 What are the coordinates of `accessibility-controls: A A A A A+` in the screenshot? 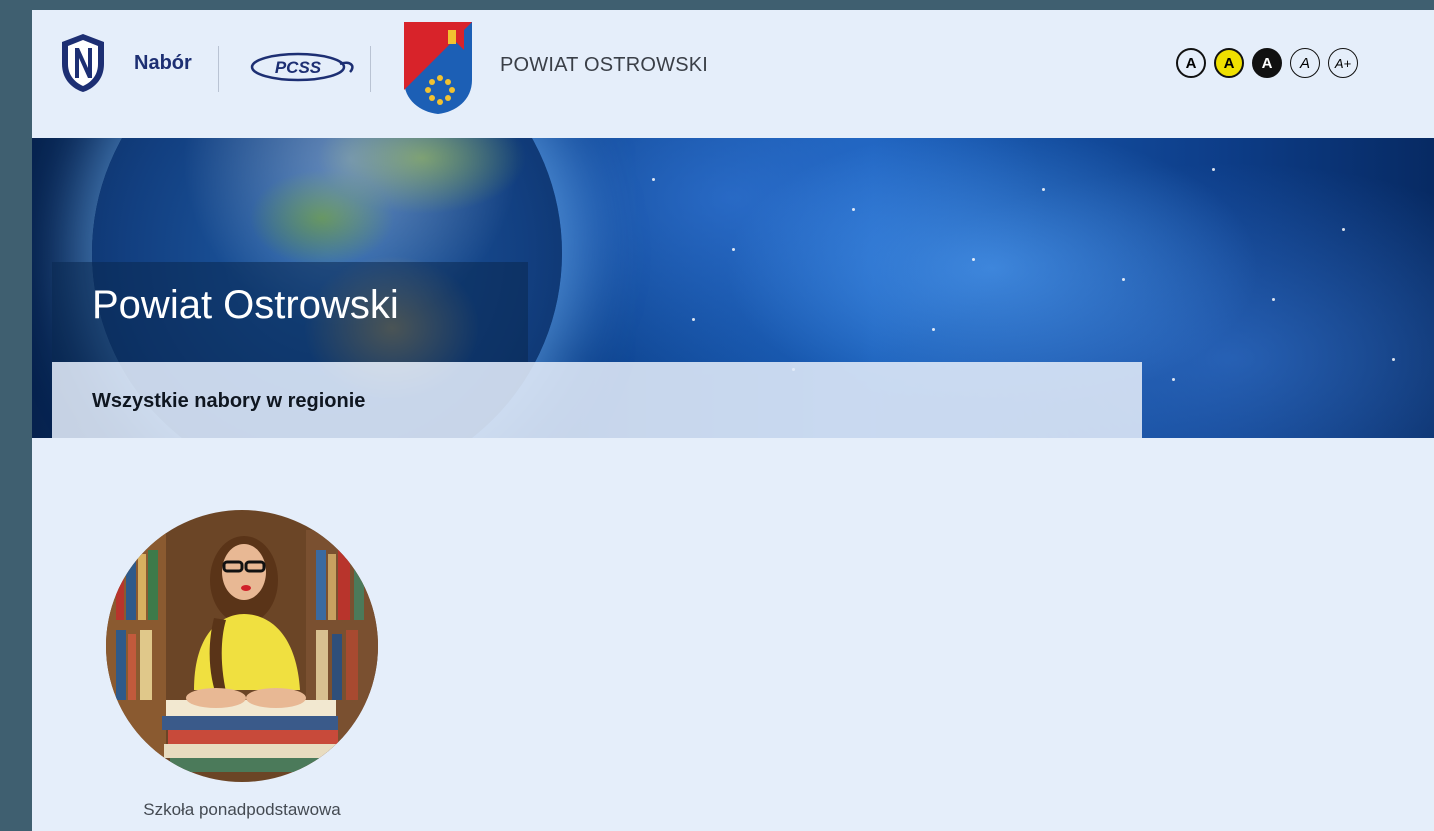 It's located at (1267, 65).